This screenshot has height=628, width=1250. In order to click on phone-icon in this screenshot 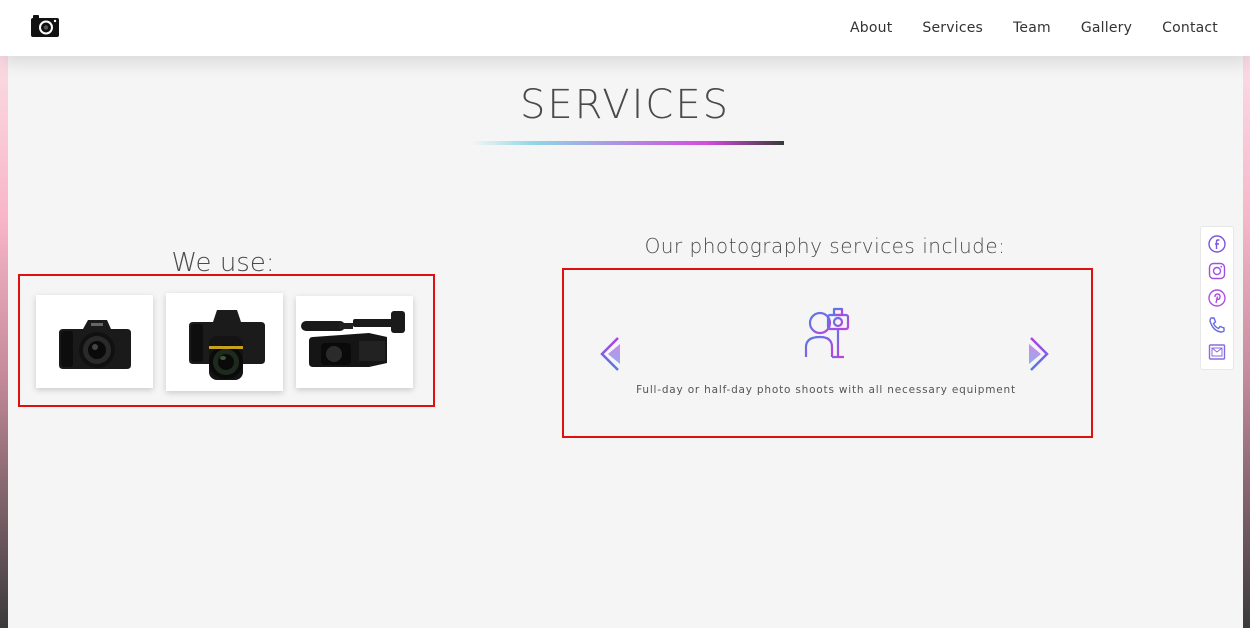, I will do `click(1217, 325)`.